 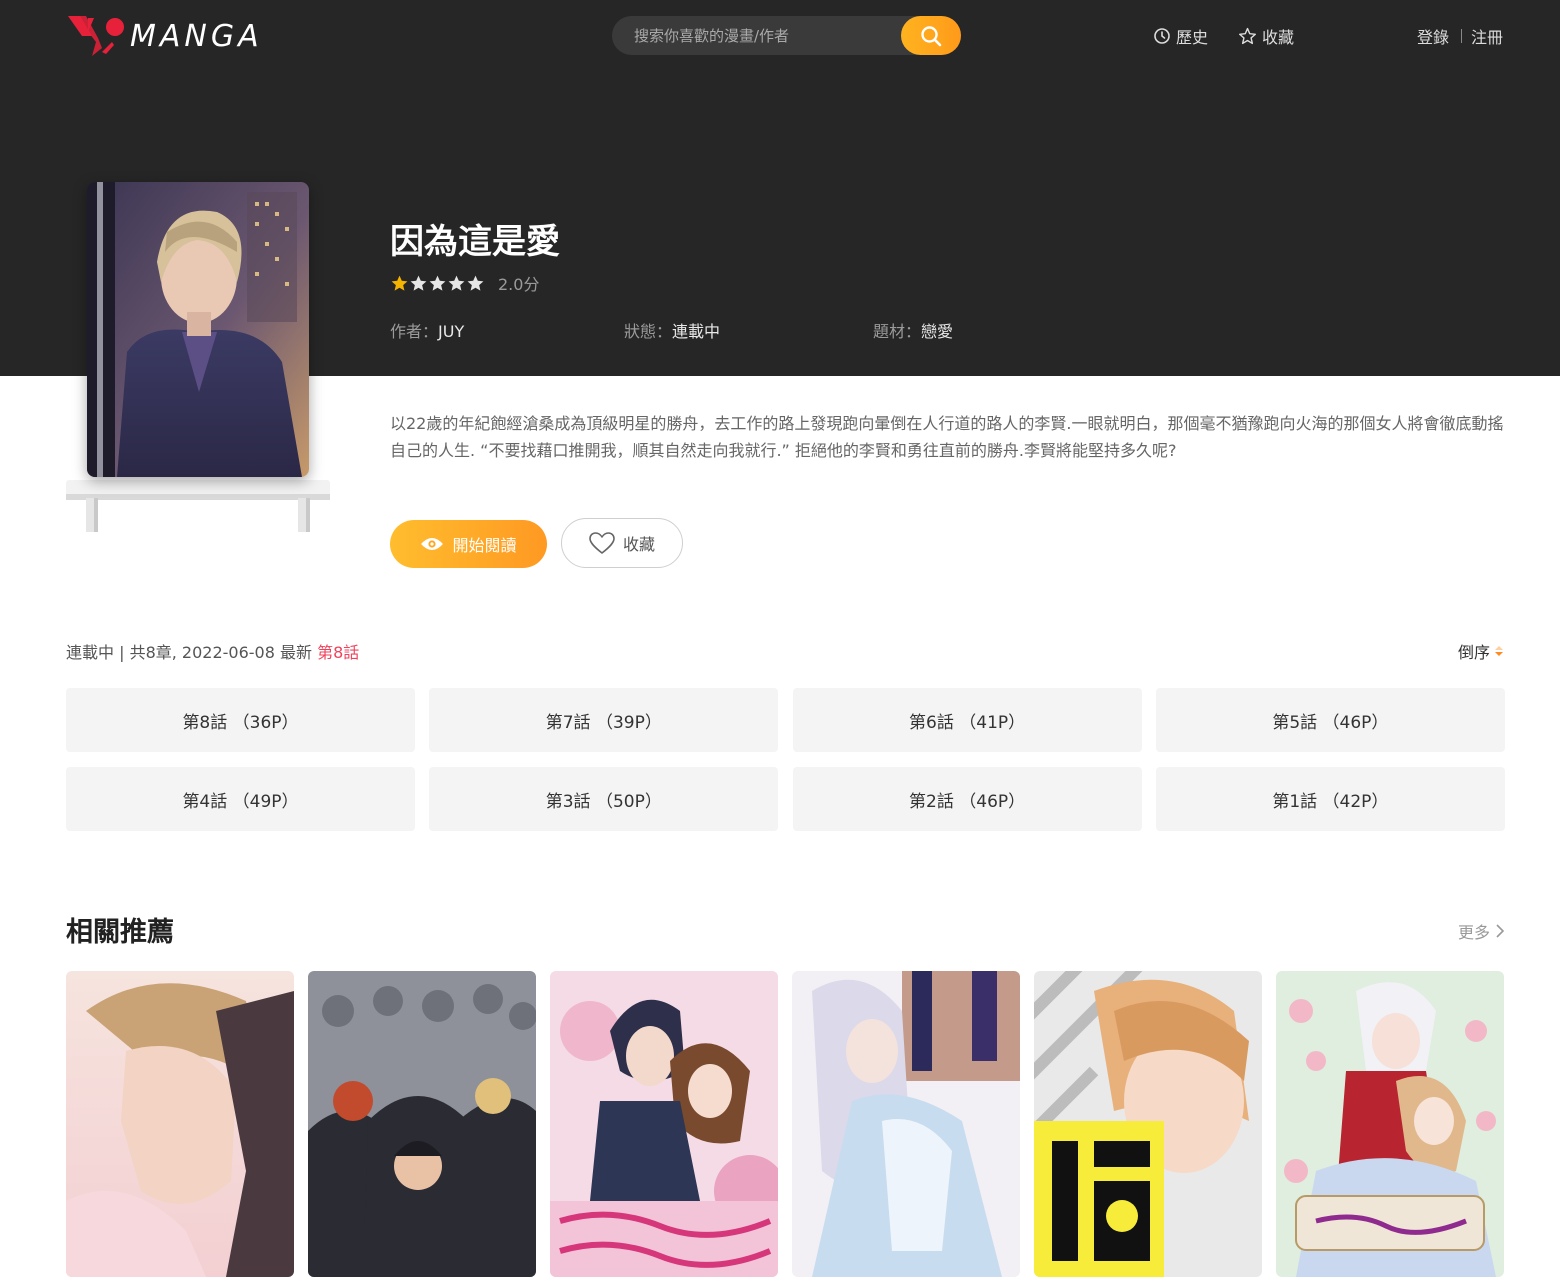 I want to click on chapter-item: 第1話 （42P）, so click(x=1330, y=799).